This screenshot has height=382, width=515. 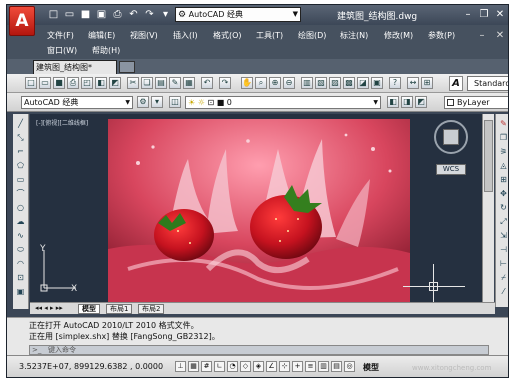 I want to click on new-tab-button, so click(x=127, y=67).